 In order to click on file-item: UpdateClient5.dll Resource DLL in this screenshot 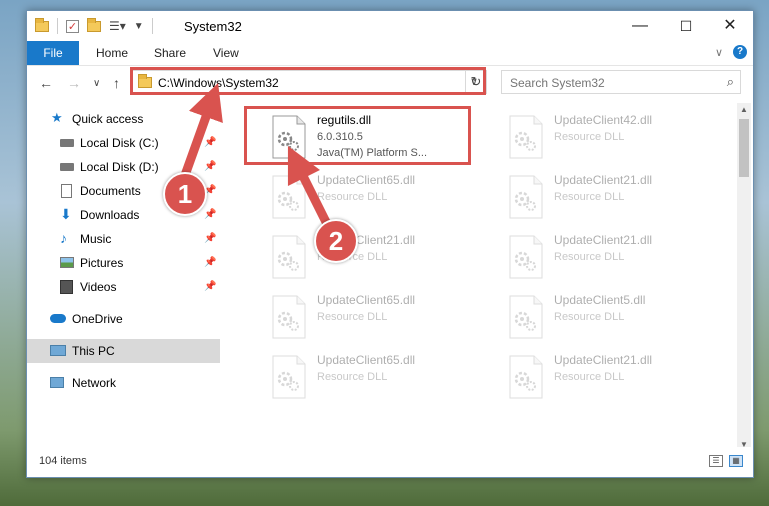, I will do `click(623, 321)`.